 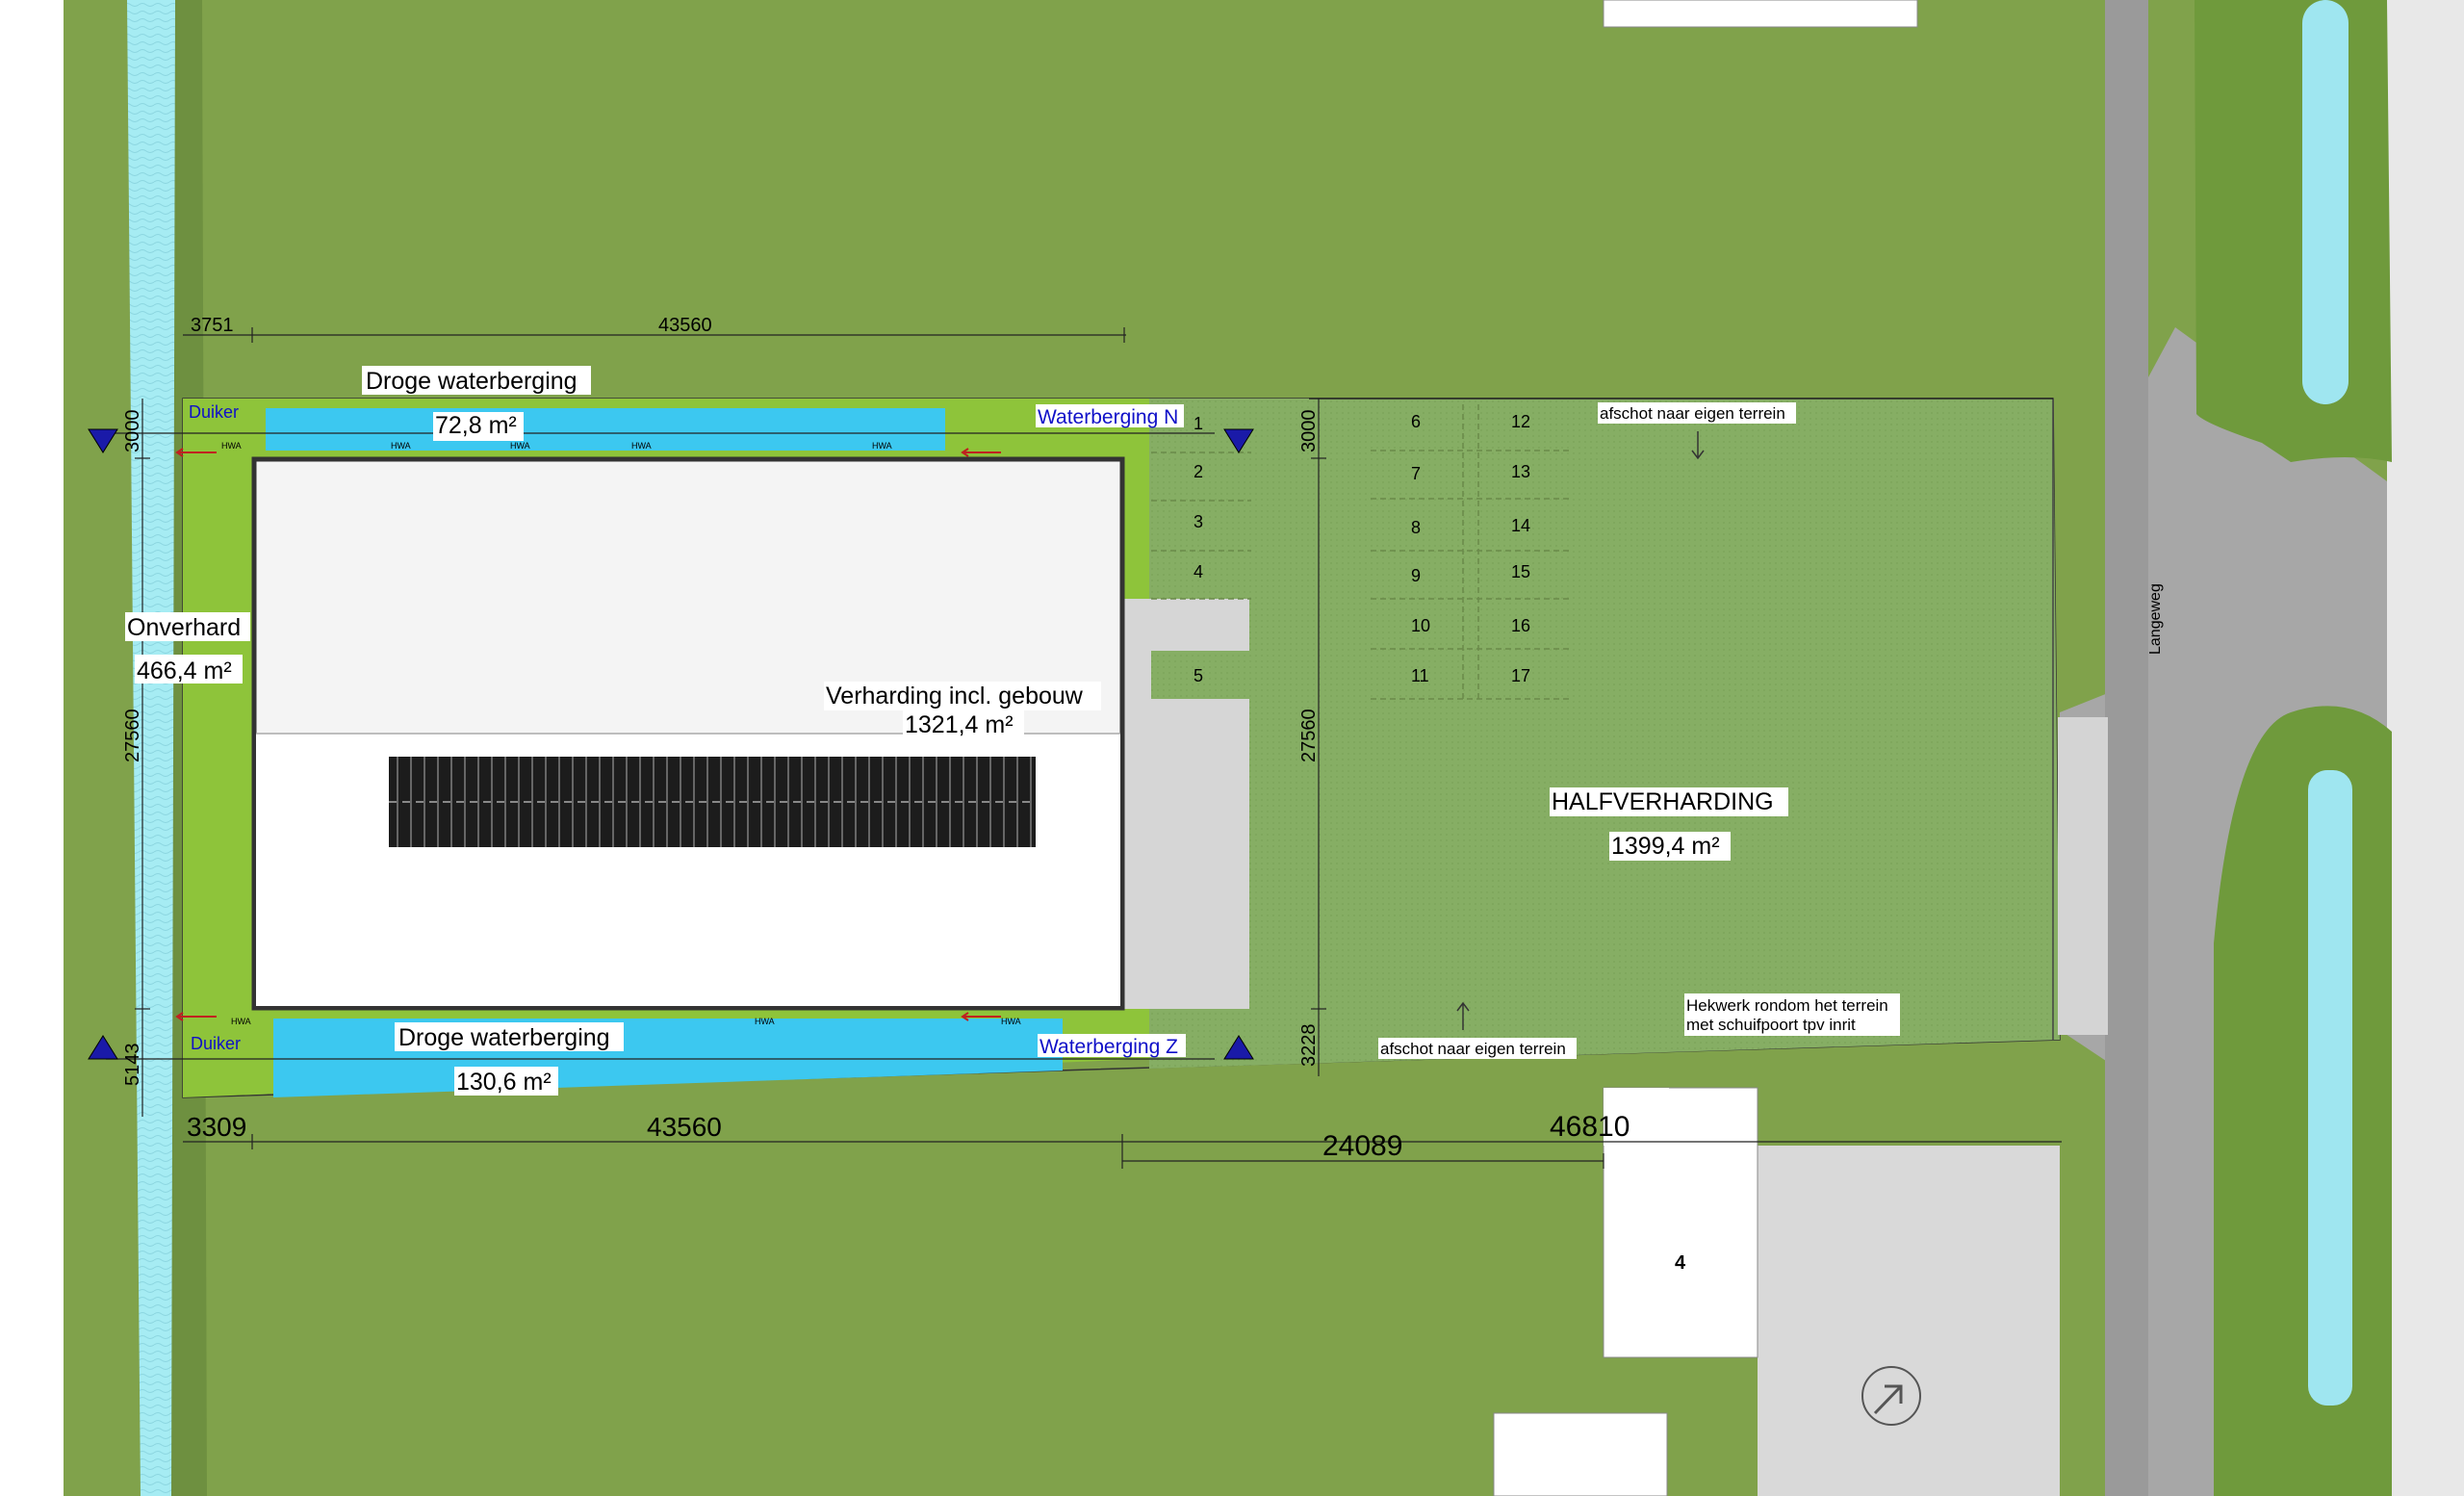 What do you see at coordinates (212, 325) in the screenshot?
I see `dim-top-left: 3751` at bounding box center [212, 325].